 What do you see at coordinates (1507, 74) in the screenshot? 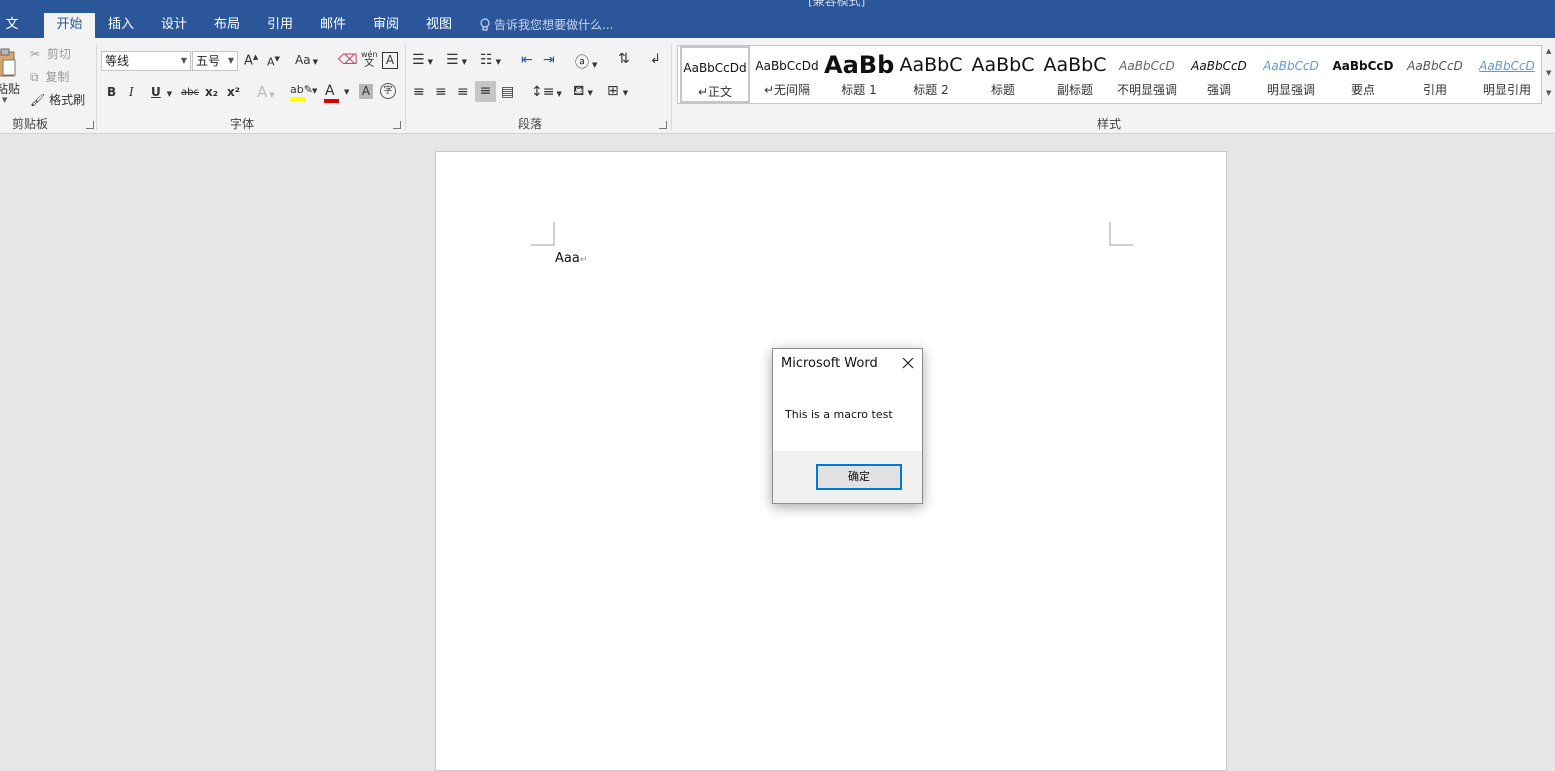
I see `style-intense-quote: AaBbCcD 明显引用` at bounding box center [1507, 74].